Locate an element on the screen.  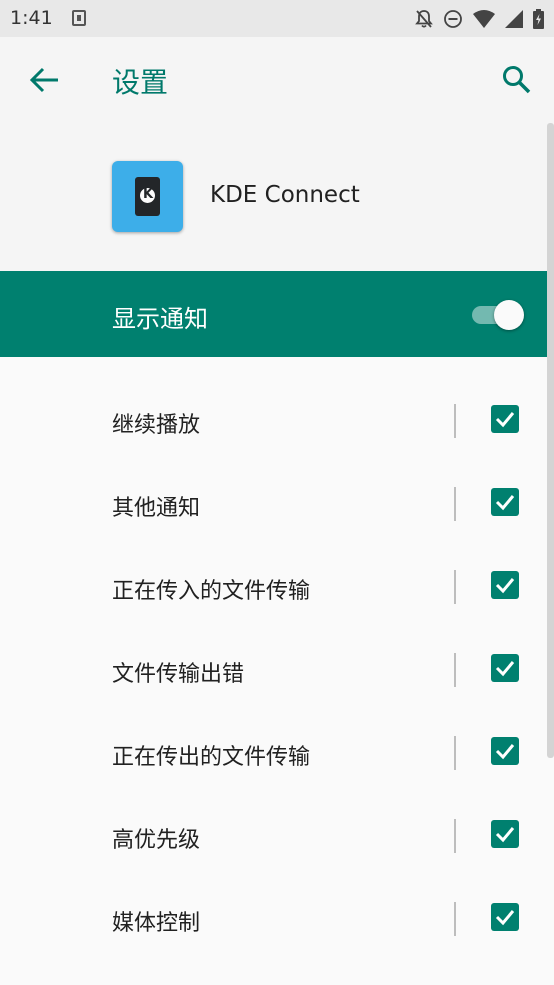
channel-row-outgoing-transfer: 正在传出的文件传输 is located at coordinates (277, 754).